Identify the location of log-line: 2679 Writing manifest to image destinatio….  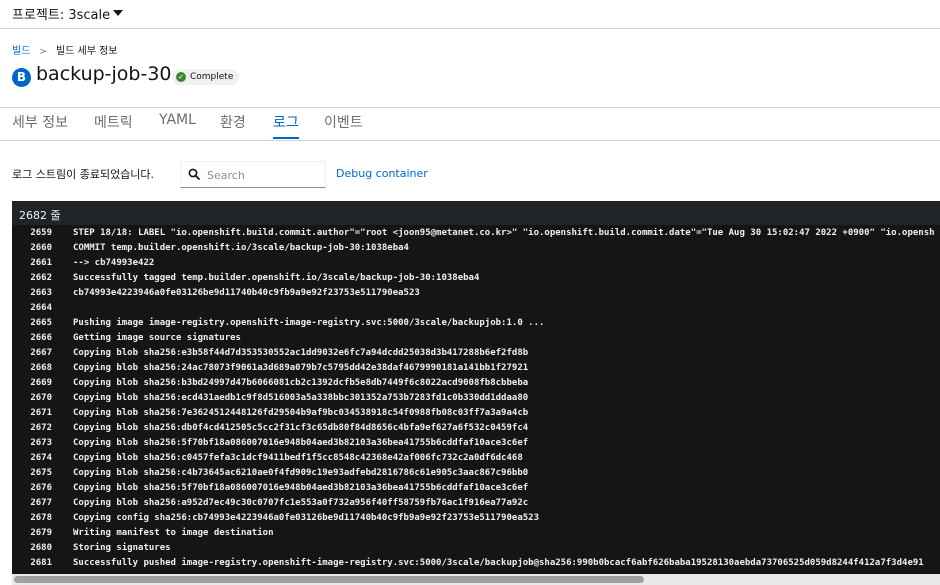
(476, 535).